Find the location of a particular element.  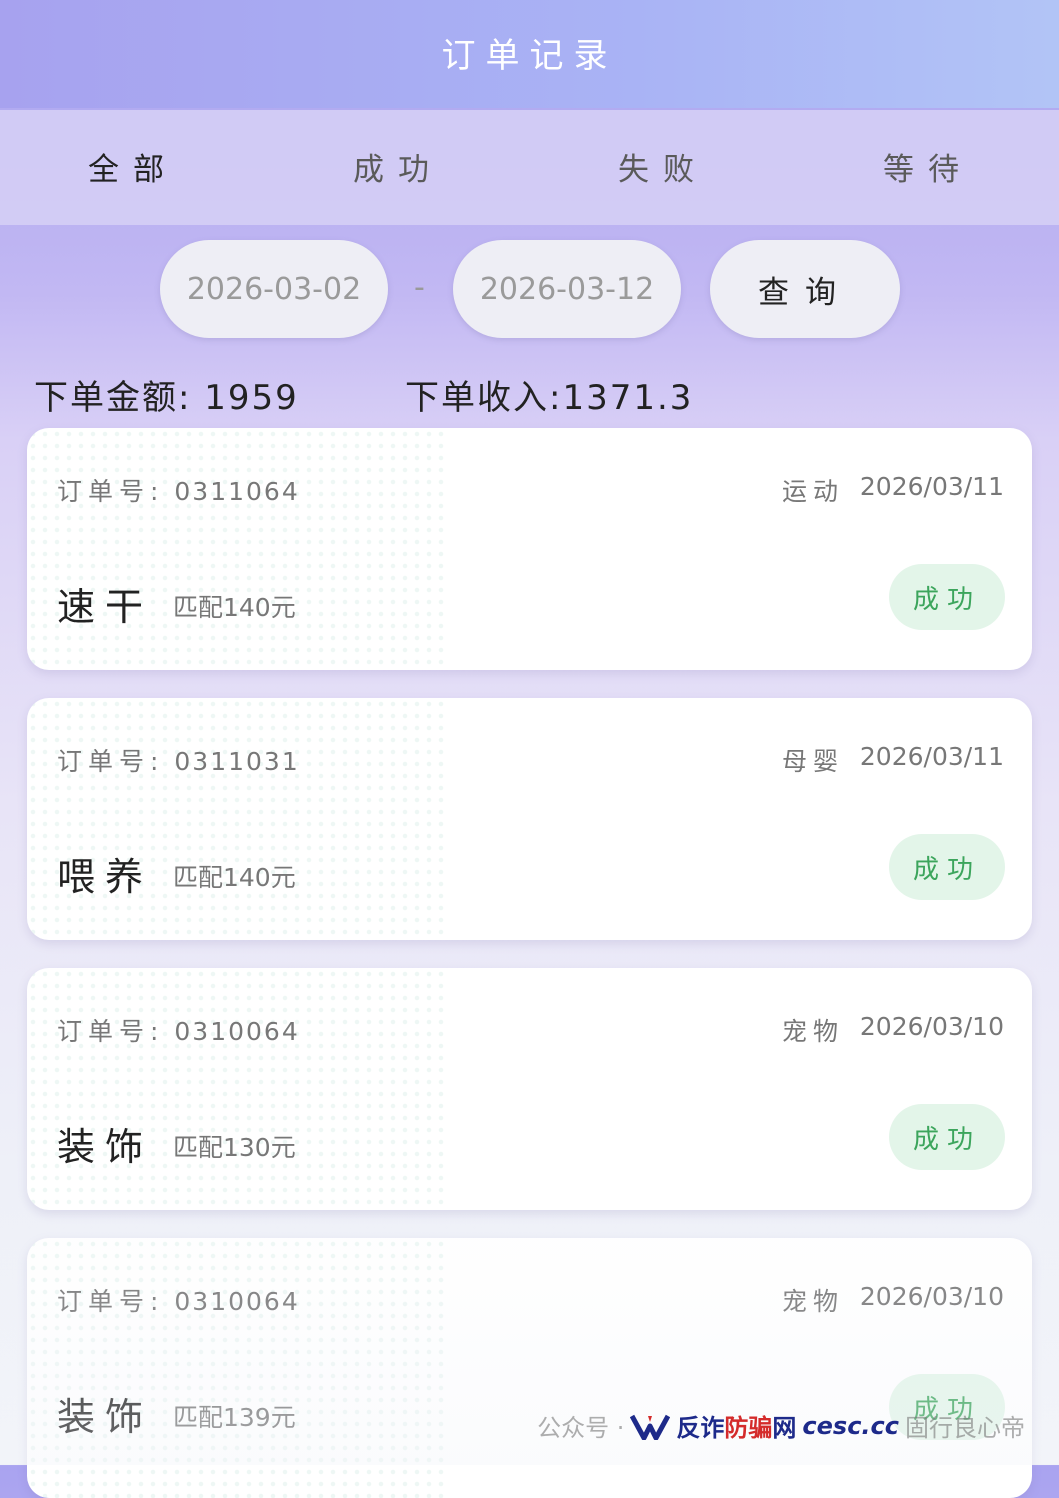

order-income-label: 下单收入: is located at coordinates (484, 398).